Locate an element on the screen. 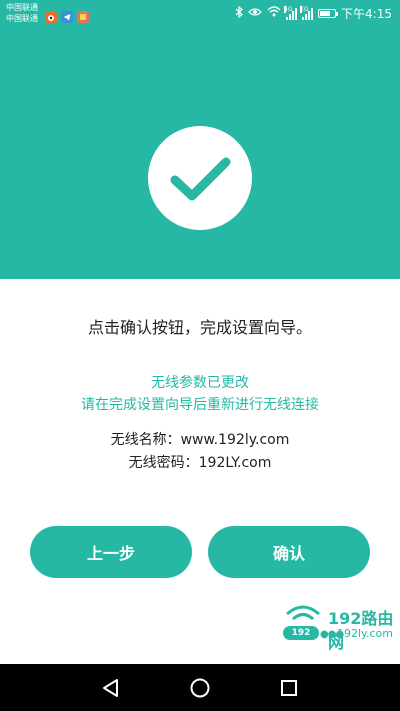  signal-2g-icon: 2G is located at coordinates (307, 12).